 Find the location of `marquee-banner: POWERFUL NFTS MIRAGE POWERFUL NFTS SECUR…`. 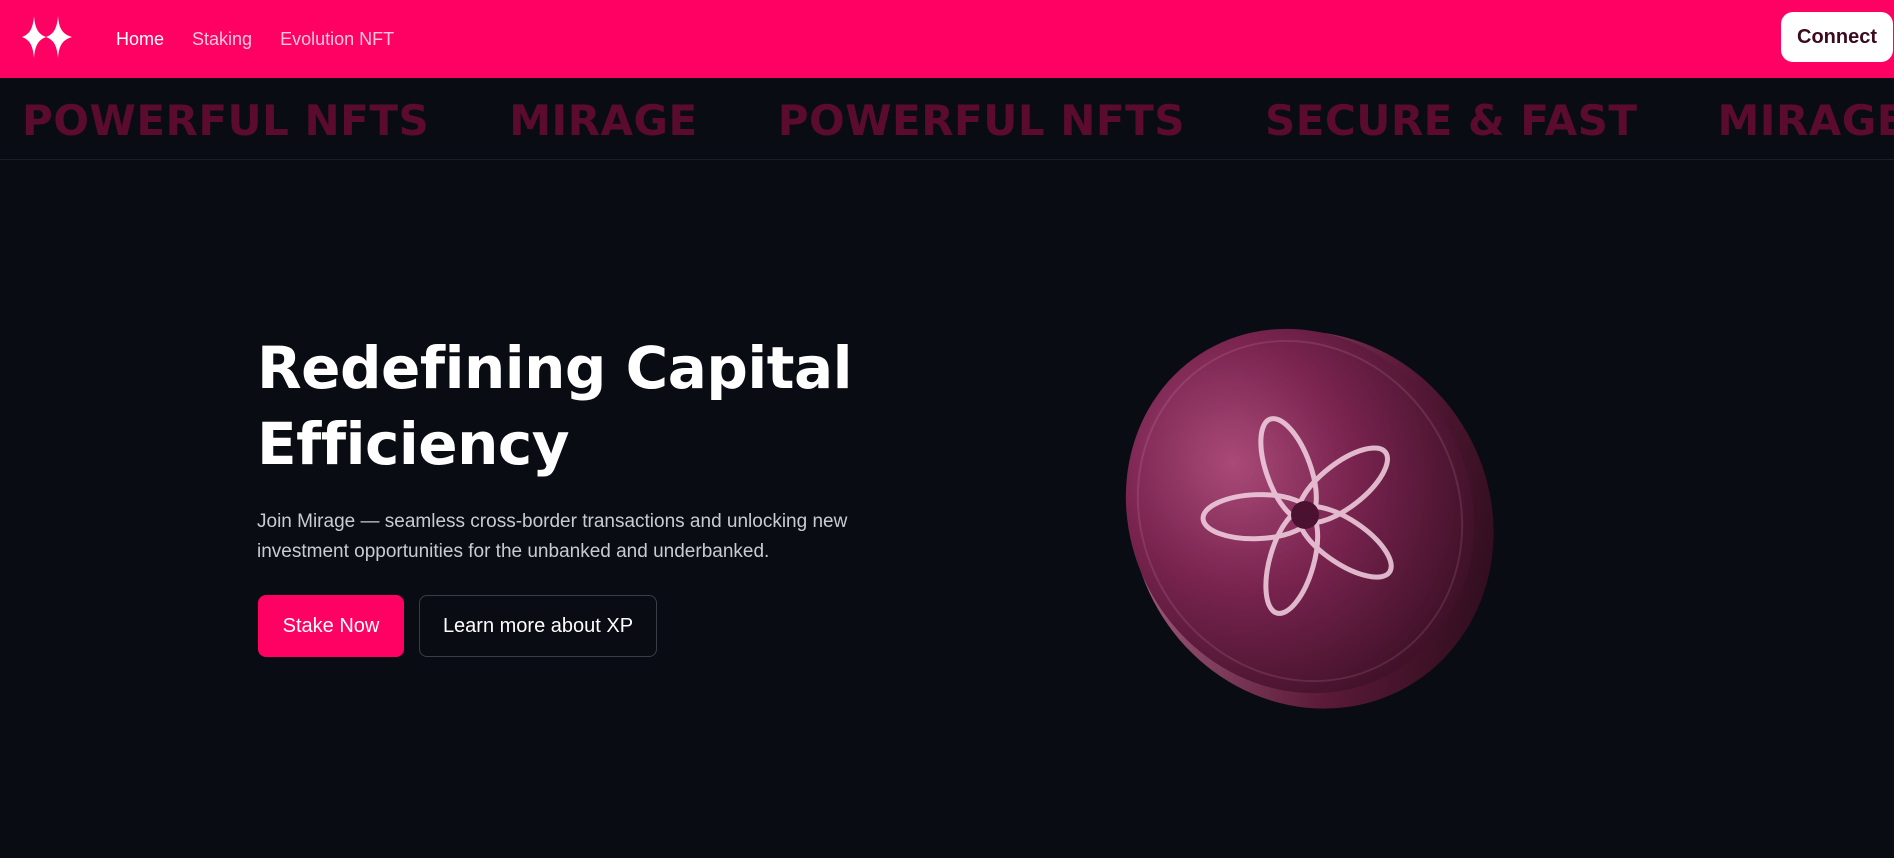

marquee-banner: POWERFUL NFTS MIRAGE POWERFUL NFTS SECUR… is located at coordinates (947, 119).